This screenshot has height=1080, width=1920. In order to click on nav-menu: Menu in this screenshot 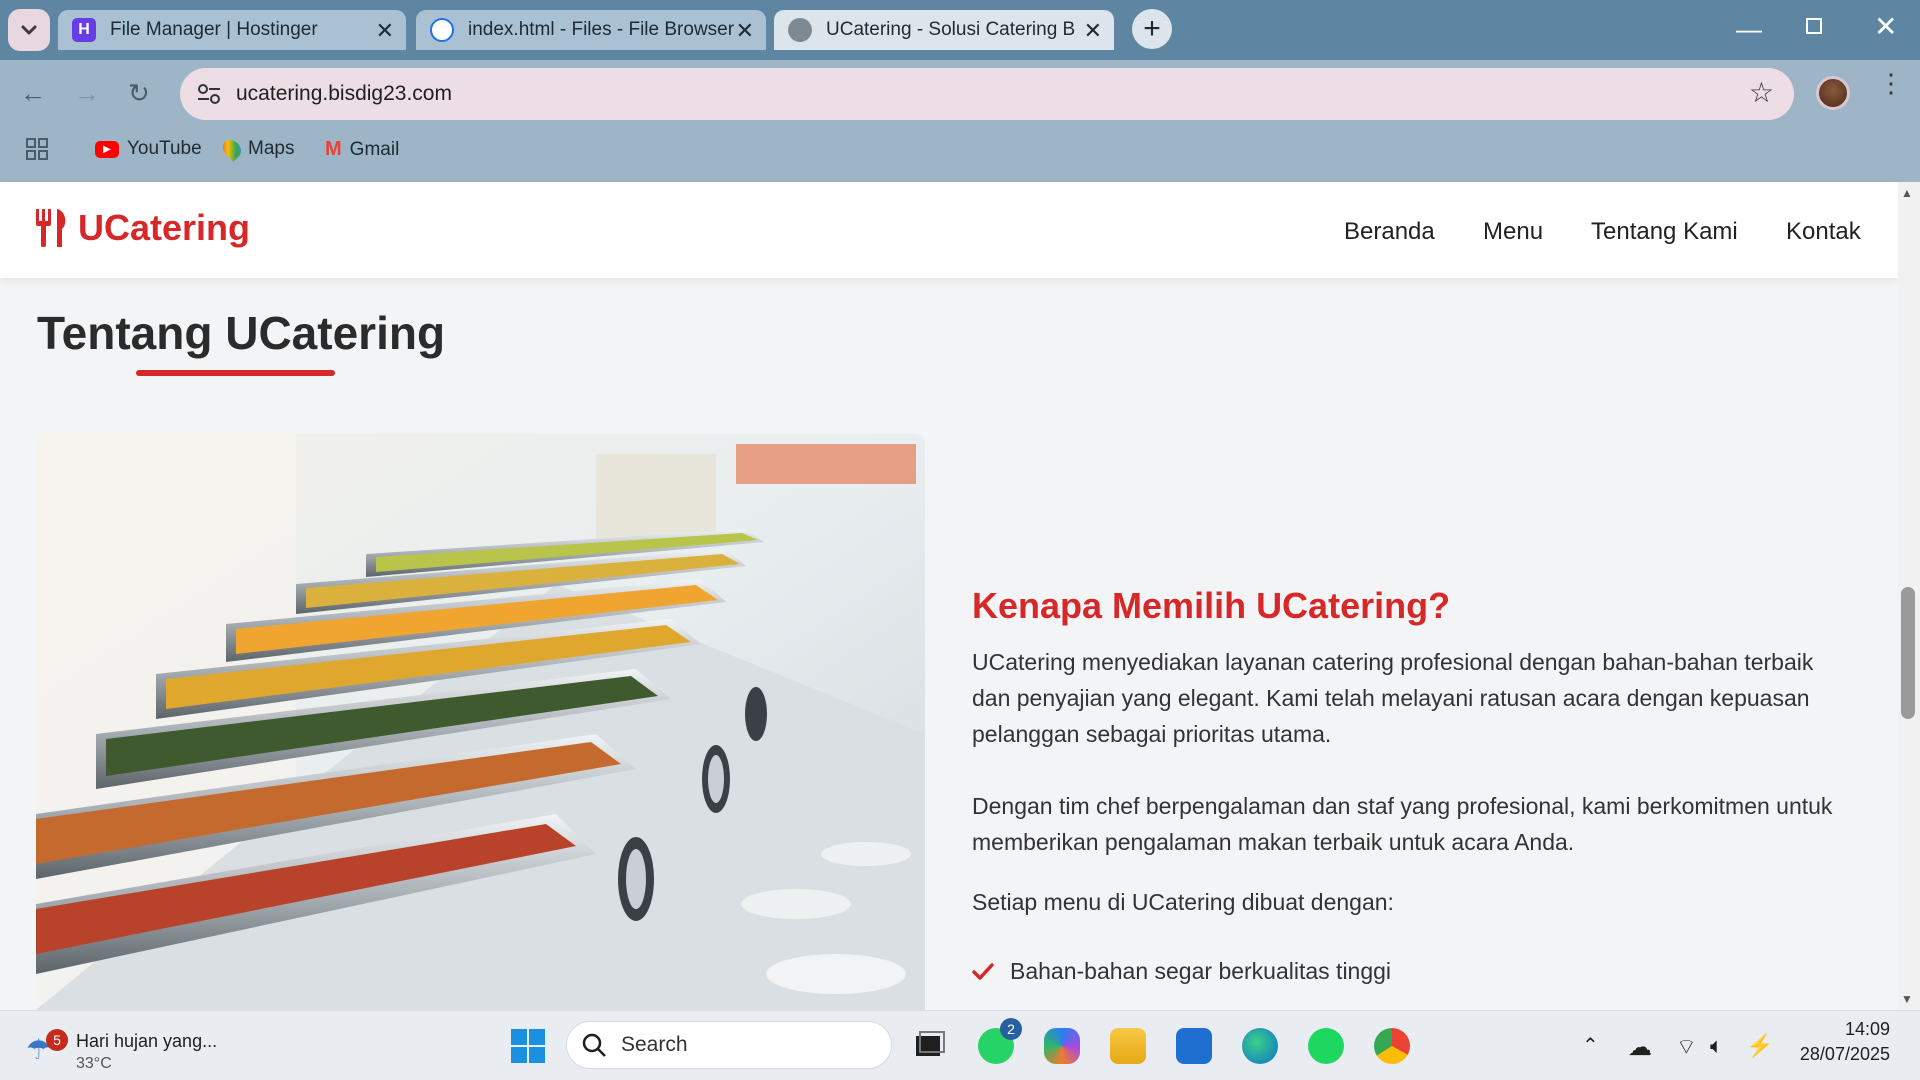, I will do `click(1513, 232)`.